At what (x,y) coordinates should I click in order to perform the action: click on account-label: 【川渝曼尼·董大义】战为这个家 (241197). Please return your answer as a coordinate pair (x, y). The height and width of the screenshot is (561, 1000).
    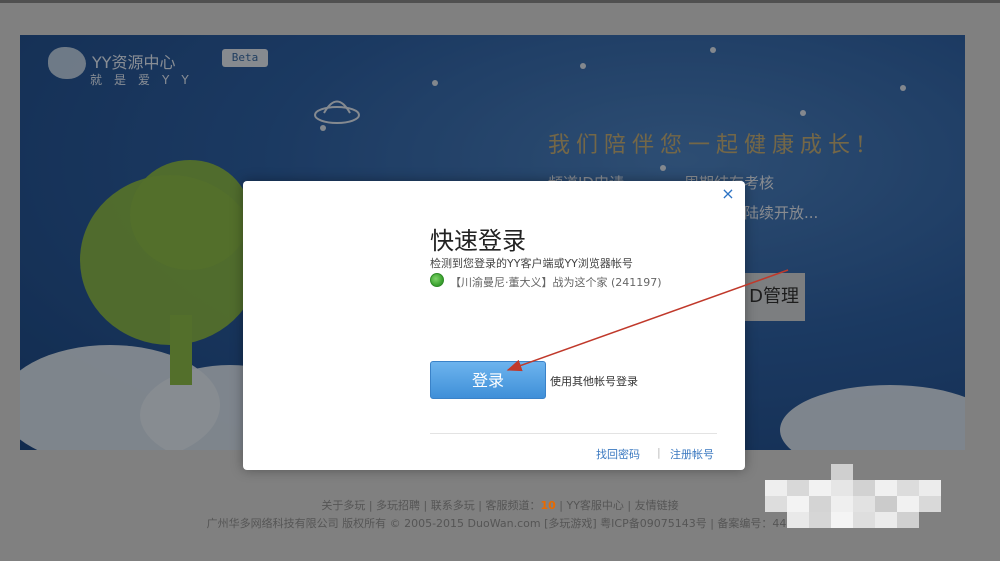
    Looking at the image, I should click on (556, 282).